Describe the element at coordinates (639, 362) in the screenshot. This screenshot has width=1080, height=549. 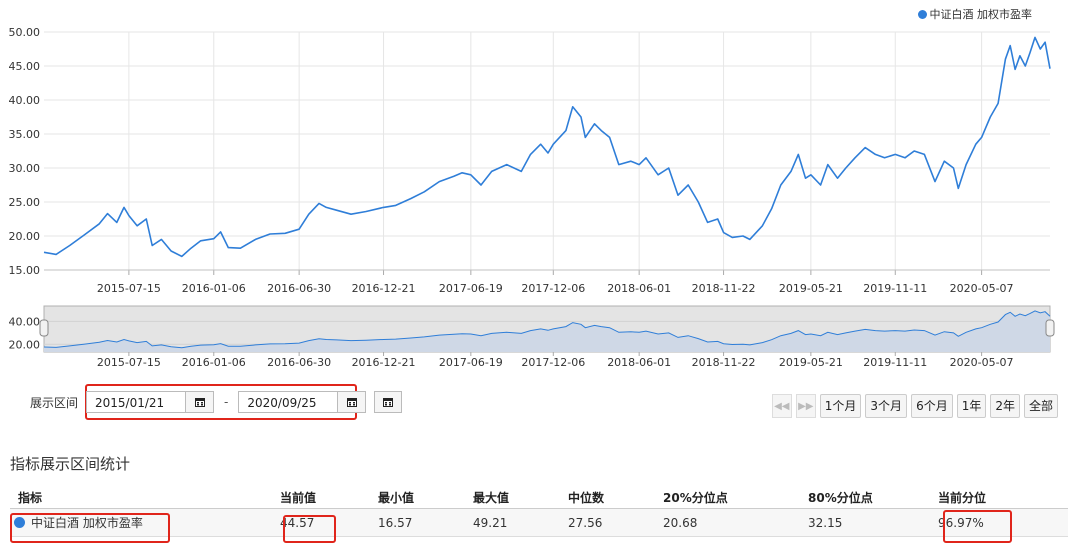
I see `navigator-x-tick-label: 2018-06-01` at that location.